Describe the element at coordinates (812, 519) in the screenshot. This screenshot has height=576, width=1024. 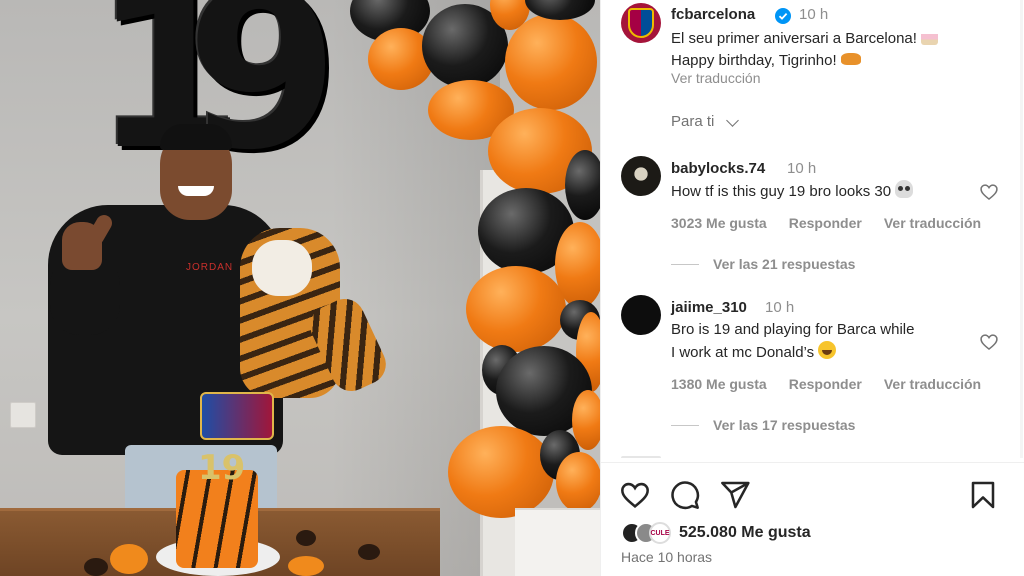
I see `post-action-bar: CULE 525.080 Me gusta Hace 10 horas` at that location.